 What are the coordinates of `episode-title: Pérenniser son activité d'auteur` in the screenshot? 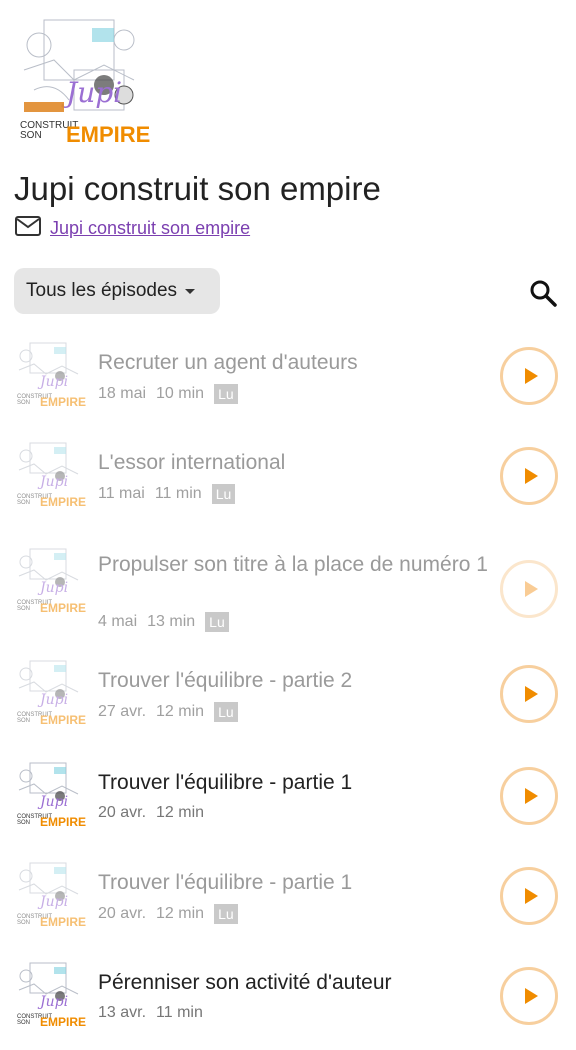 It's located at (298, 983).